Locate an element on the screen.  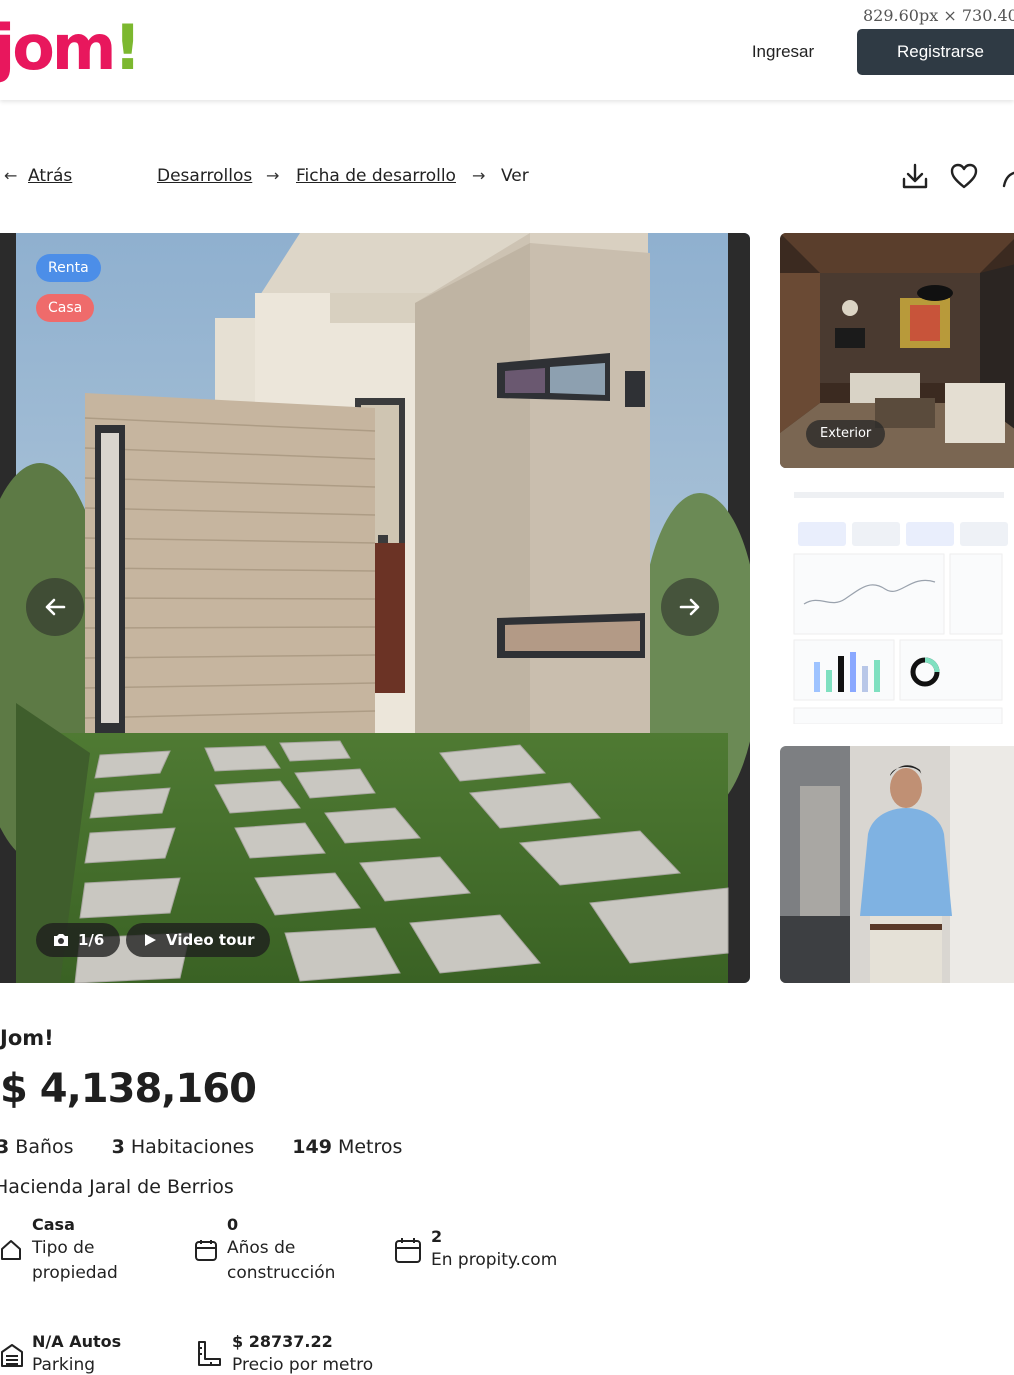
arrow-right-icon is located at coordinates (689, 607).